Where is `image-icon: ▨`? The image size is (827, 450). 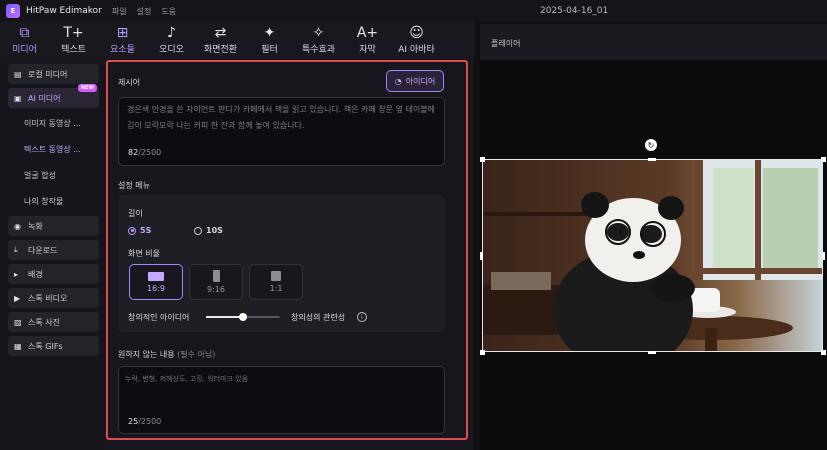
image-icon: ▨ is located at coordinates (18, 322).